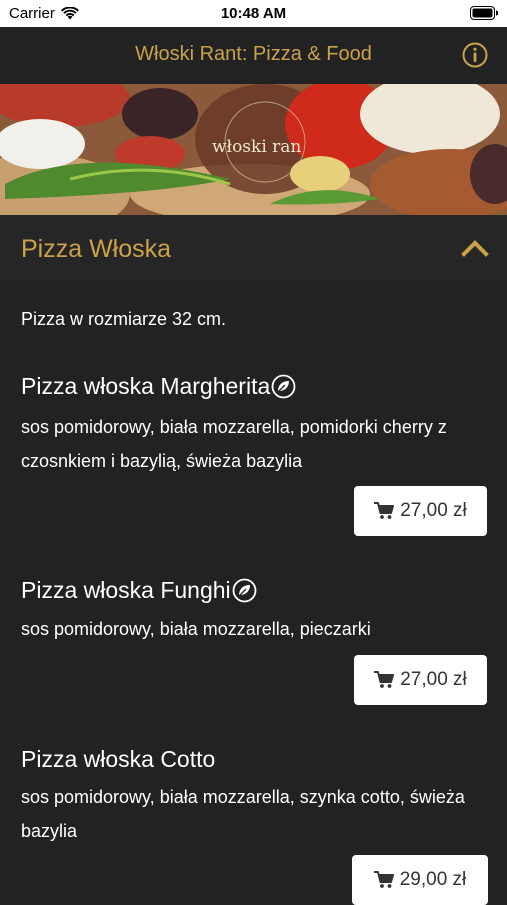 This screenshot has width=507, height=905. Describe the element at coordinates (484, 13) in the screenshot. I see `battery-icon` at that location.